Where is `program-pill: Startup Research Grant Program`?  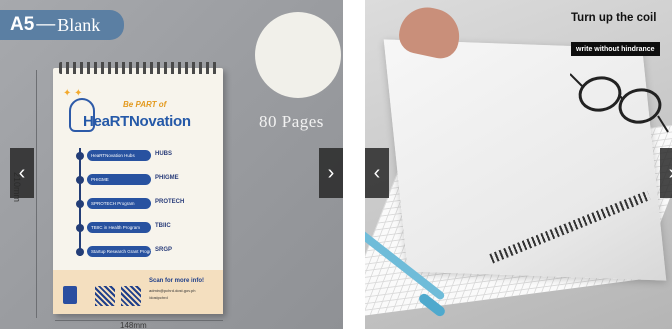 program-pill: Startup Research Grant Program is located at coordinates (119, 251).